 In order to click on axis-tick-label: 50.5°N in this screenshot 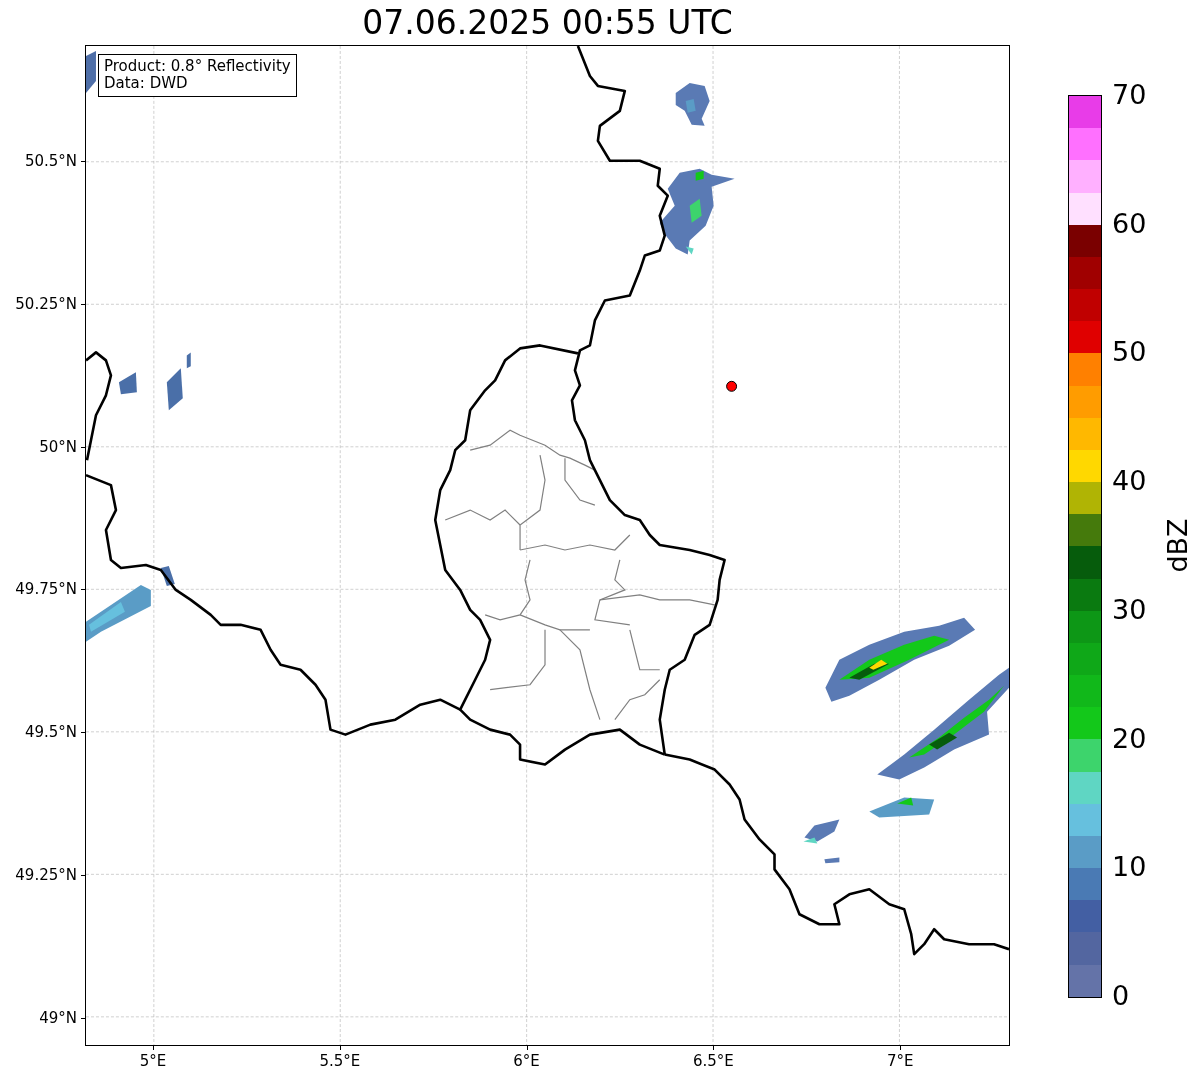, I will do `click(50, 161)`.